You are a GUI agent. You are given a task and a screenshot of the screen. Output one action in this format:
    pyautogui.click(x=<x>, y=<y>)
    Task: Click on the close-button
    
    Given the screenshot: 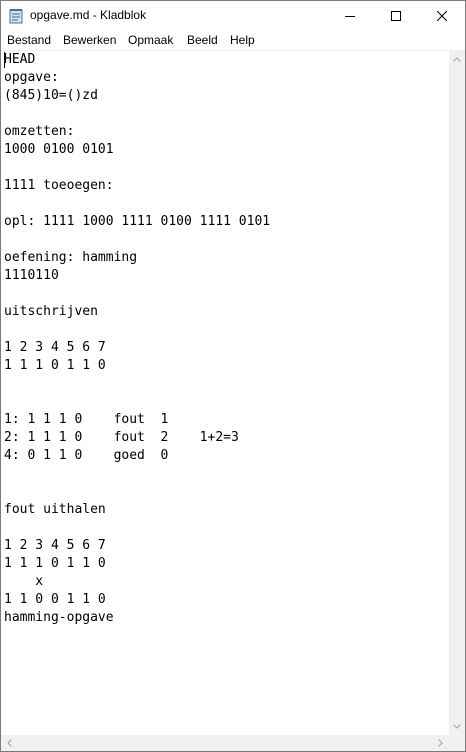 What is the action you would take?
    pyautogui.click(x=442, y=15)
    